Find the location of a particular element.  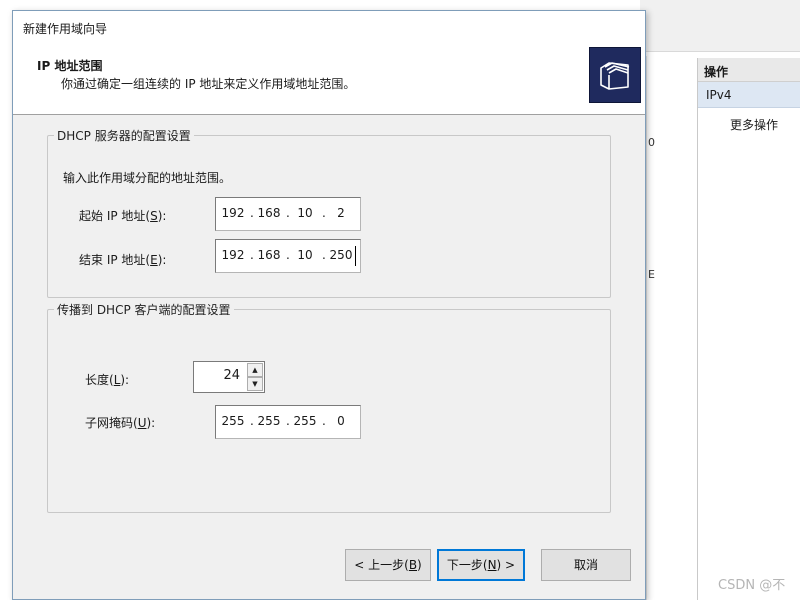

ip-octet: 2 is located at coordinates (341, 213).